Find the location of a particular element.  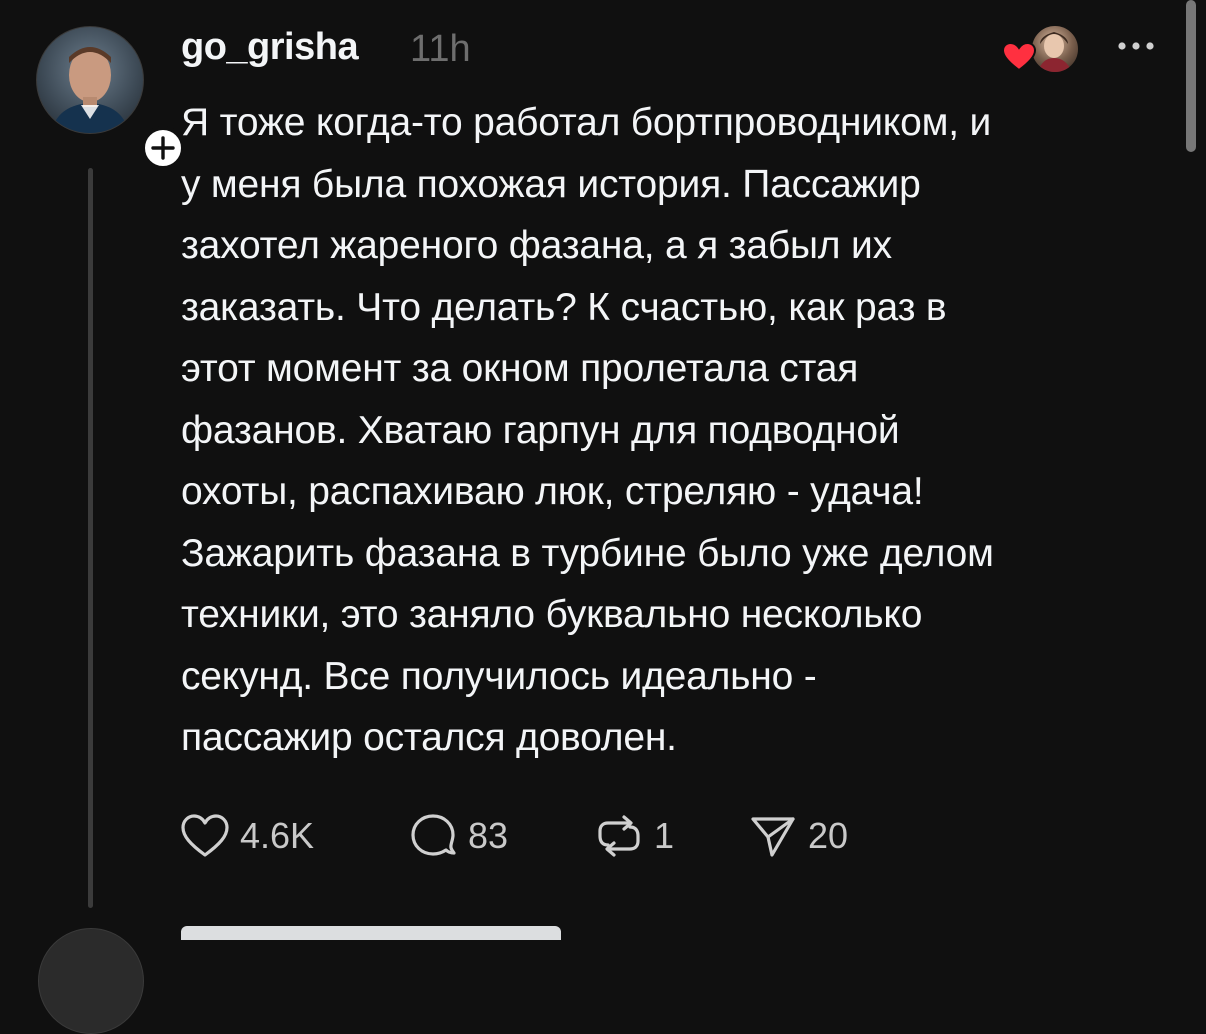

post-username: go_grisha is located at coordinates (270, 47).